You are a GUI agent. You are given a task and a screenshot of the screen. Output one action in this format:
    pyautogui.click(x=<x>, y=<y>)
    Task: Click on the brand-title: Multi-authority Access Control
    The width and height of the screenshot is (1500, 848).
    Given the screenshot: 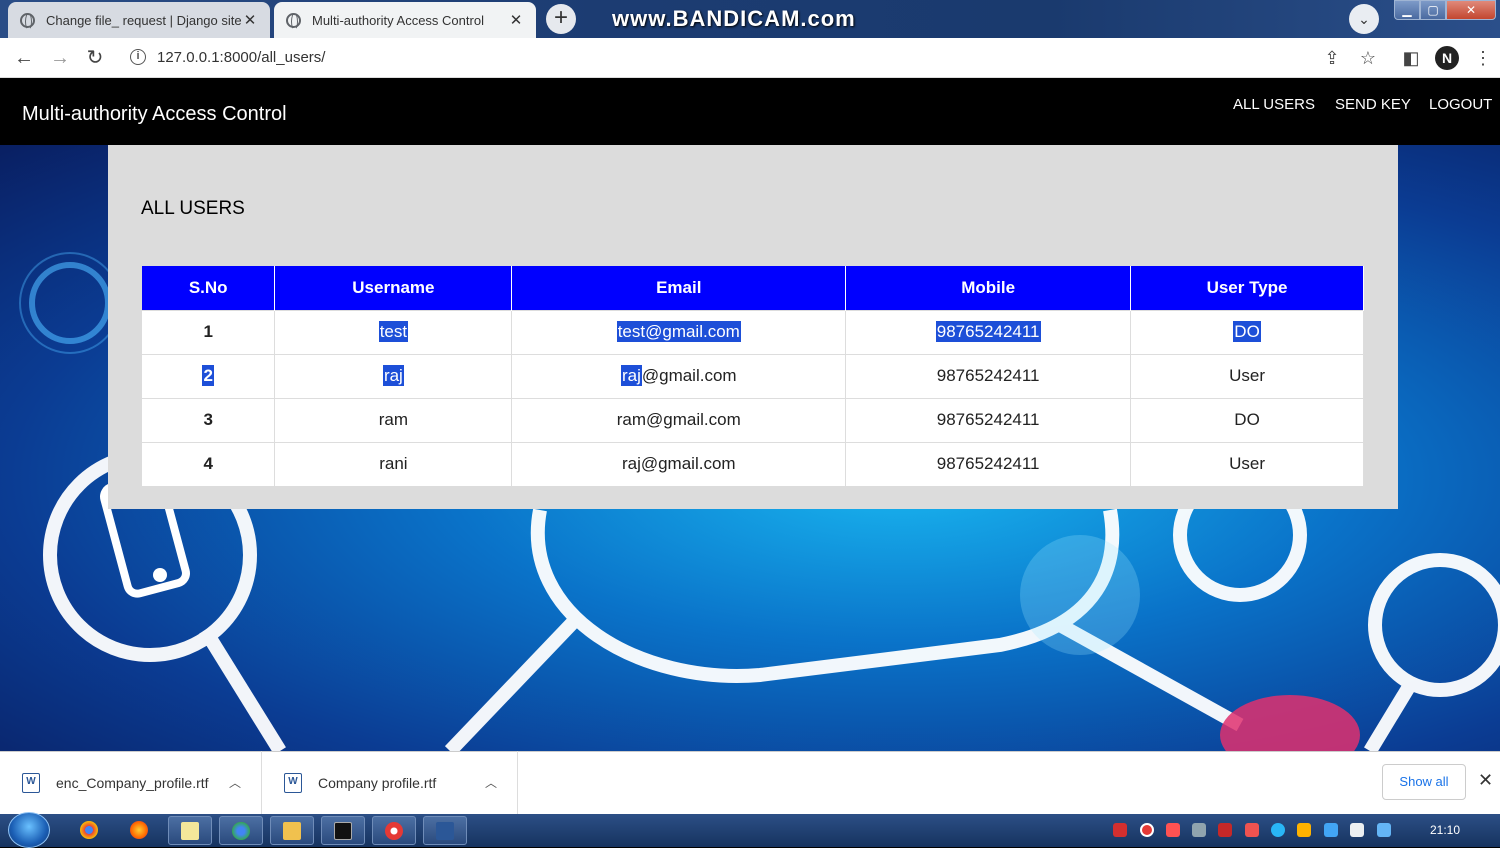 What is the action you would take?
    pyautogui.click(x=154, y=114)
    